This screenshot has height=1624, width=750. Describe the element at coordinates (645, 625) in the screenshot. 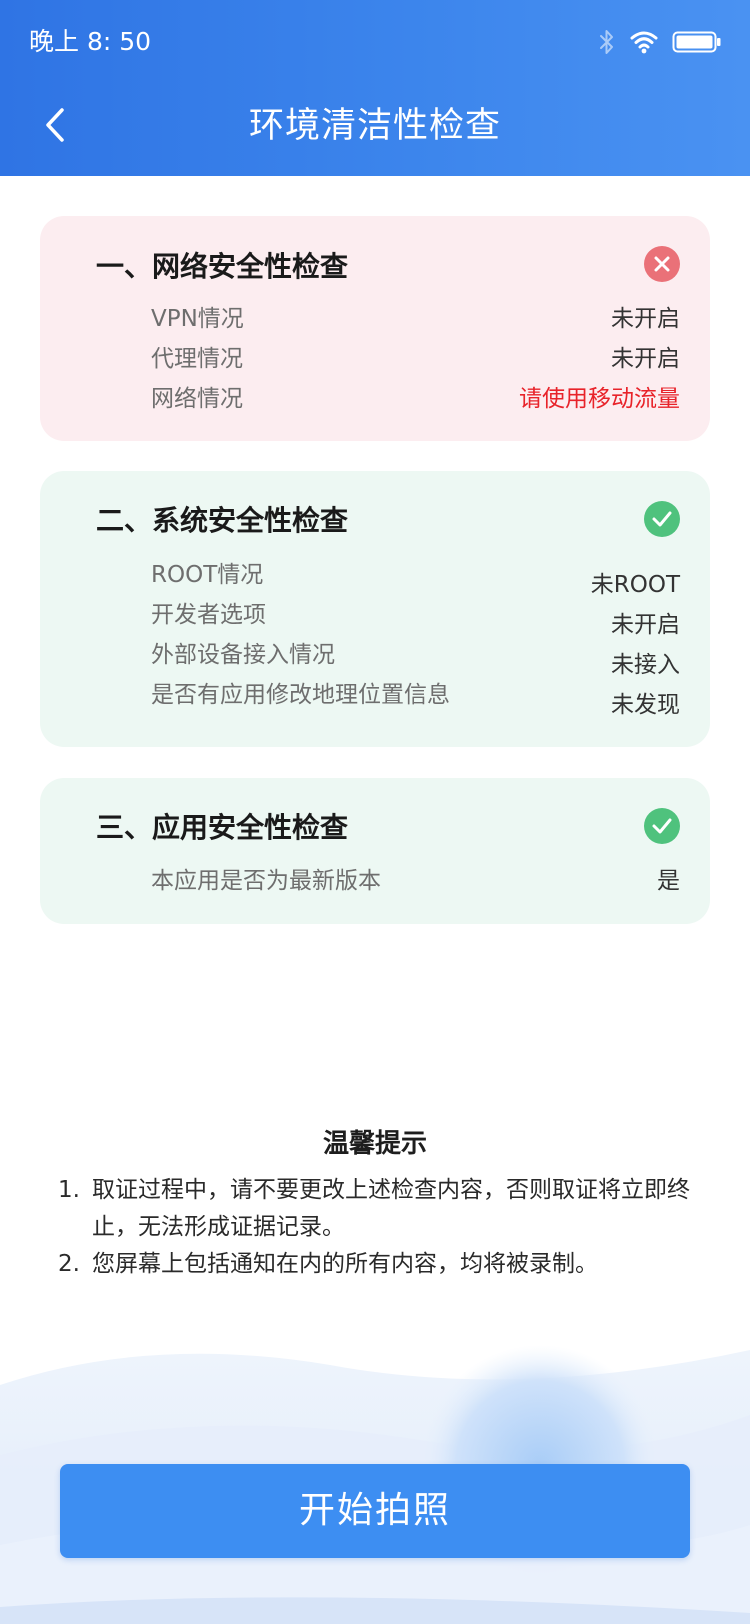

I see `row-value-developer: 未开启` at that location.